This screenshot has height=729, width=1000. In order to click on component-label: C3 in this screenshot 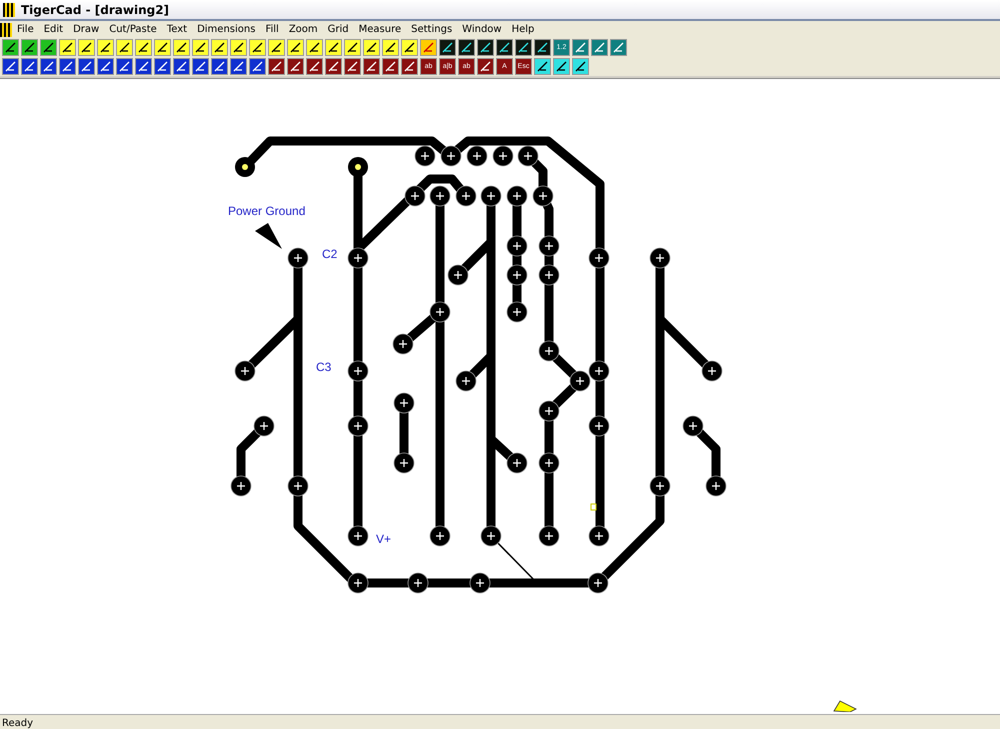, I will do `click(324, 367)`.